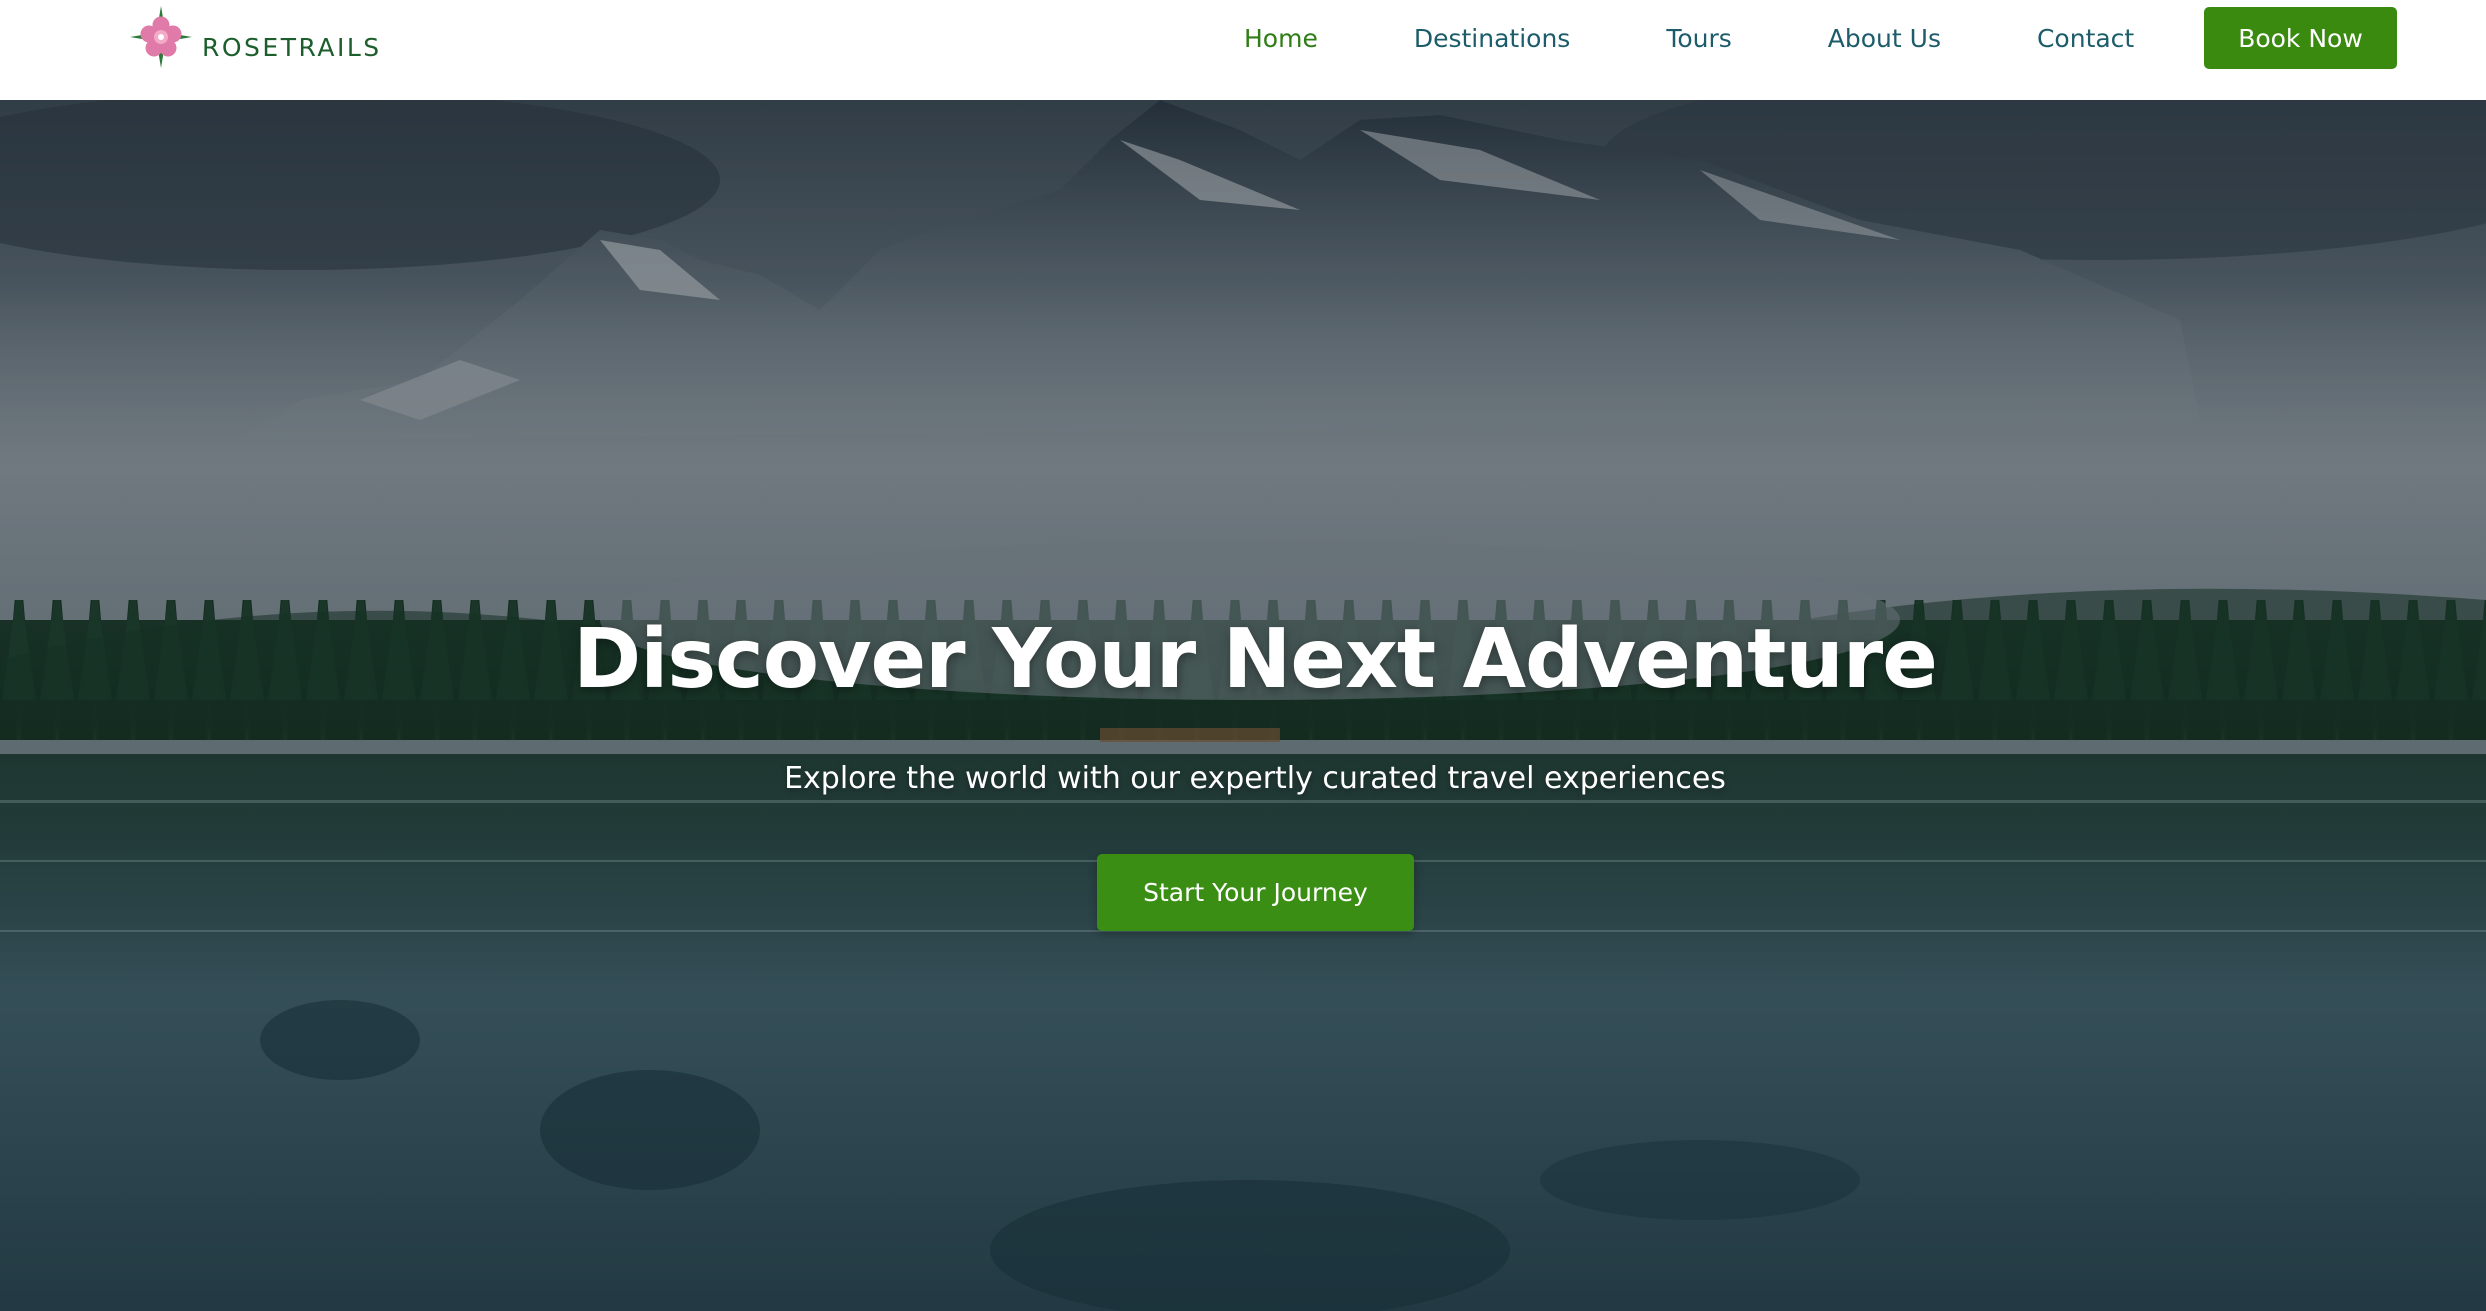  What do you see at coordinates (2300, 38) in the screenshot?
I see `book-now-button: Book Now` at bounding box center [2300, 38].